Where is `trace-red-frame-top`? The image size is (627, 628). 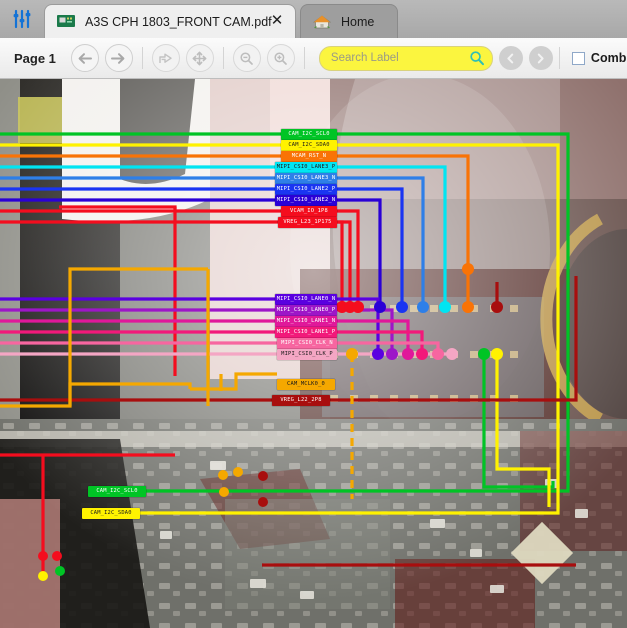 trace-red-frame-top is located at coordinates (118, 207).